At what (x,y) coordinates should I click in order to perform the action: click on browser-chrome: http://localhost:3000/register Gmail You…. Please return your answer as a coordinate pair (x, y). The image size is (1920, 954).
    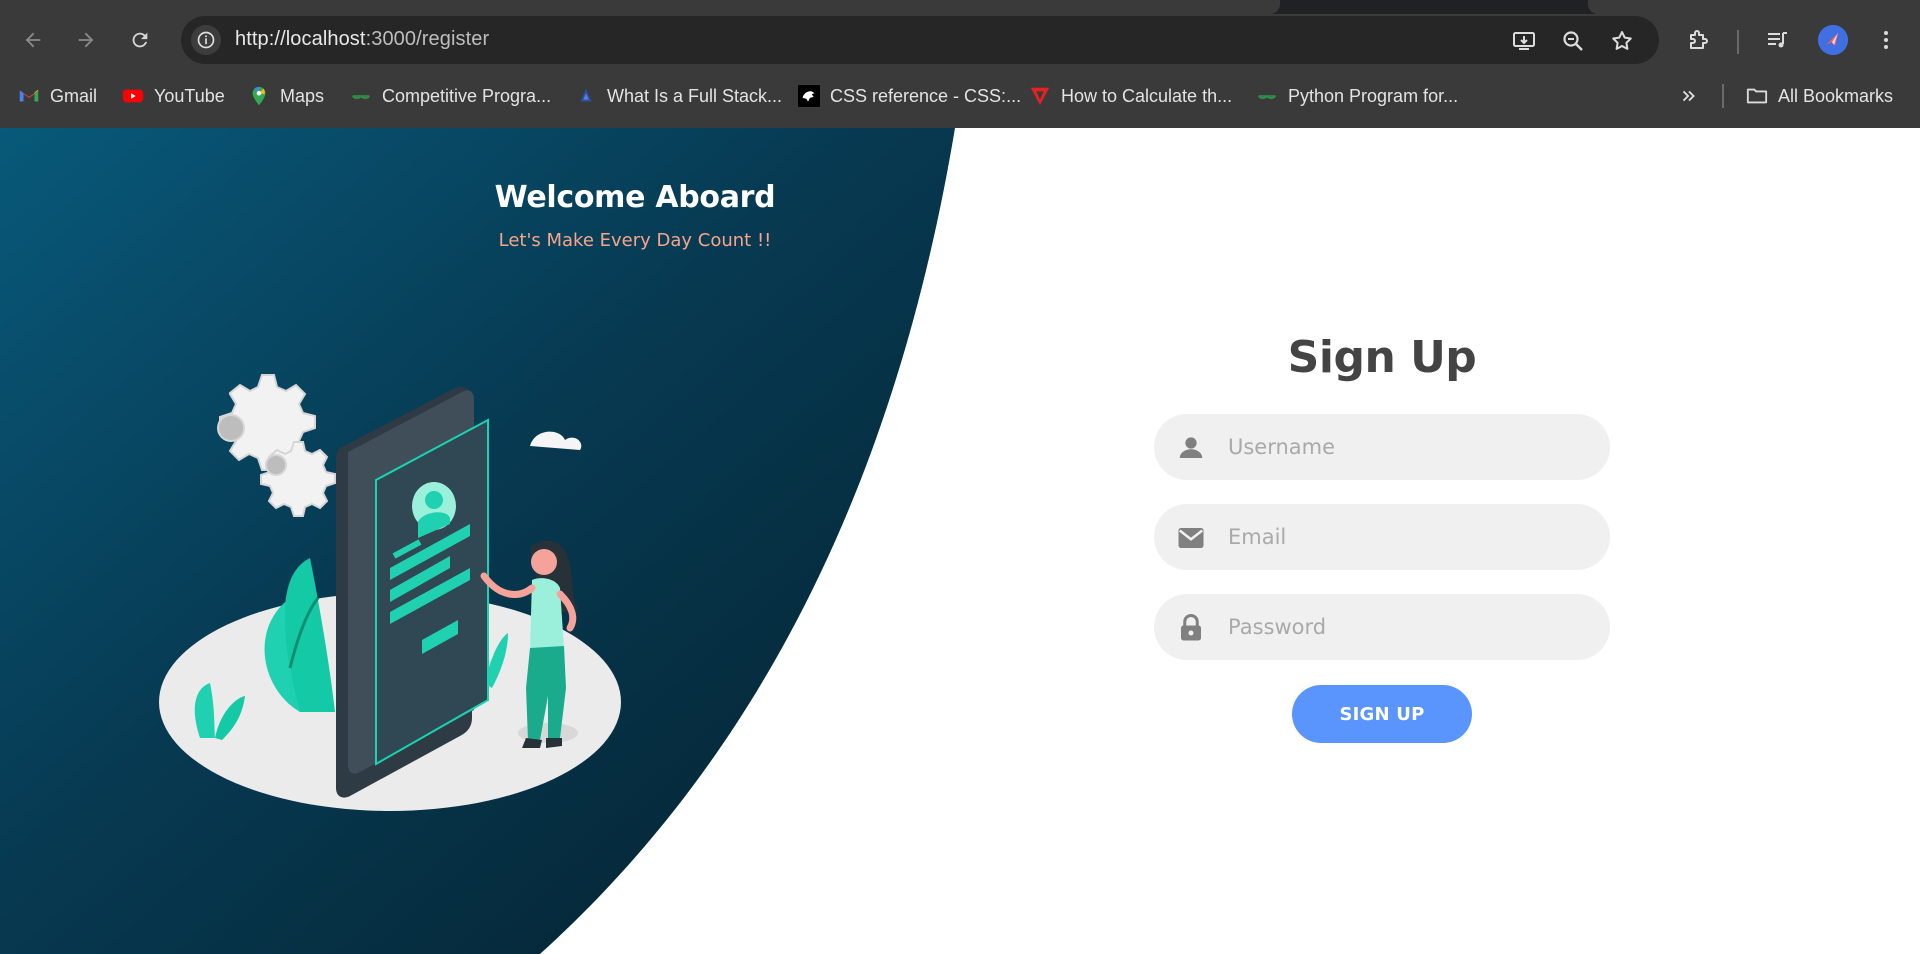
    Looking at the image, I should click on (960, 64).